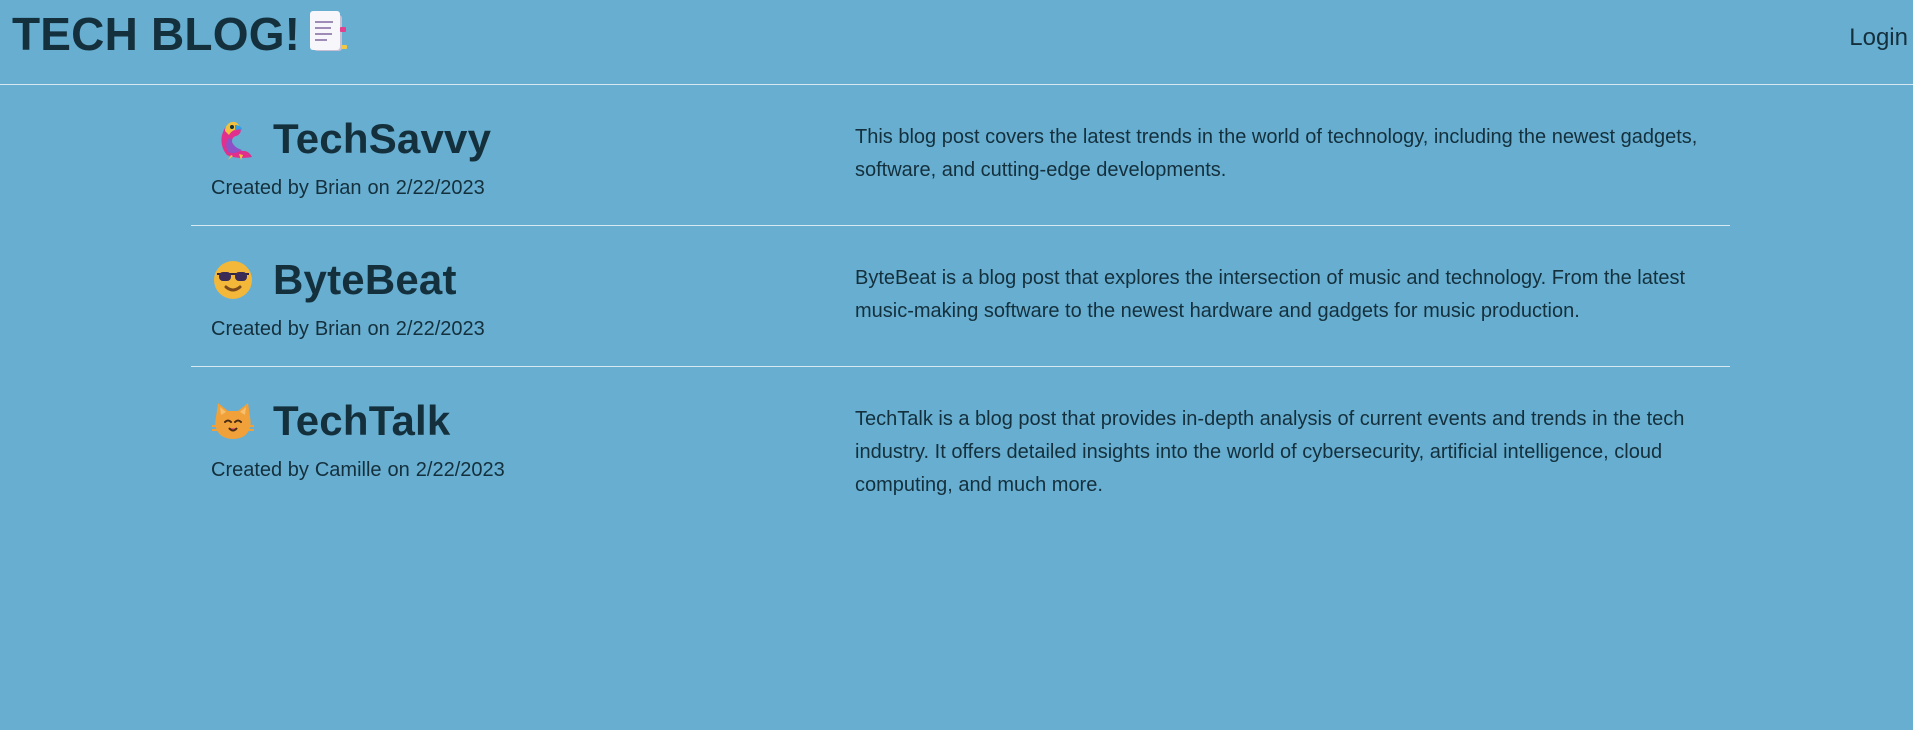  What do you see at coordinates (956, 42) in the screenshot?
I see `site-header: TECH BLOG! Login` at bounding box center [956, 42].